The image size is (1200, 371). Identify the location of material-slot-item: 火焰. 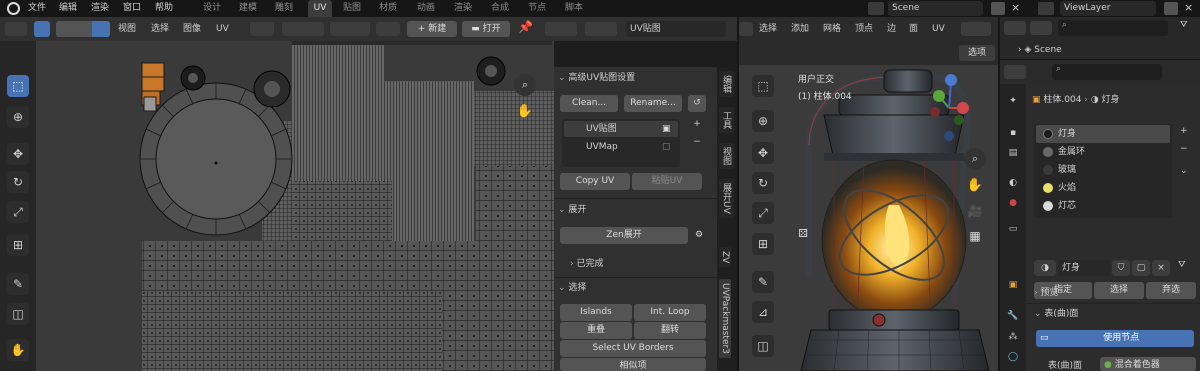
(1103, 188).